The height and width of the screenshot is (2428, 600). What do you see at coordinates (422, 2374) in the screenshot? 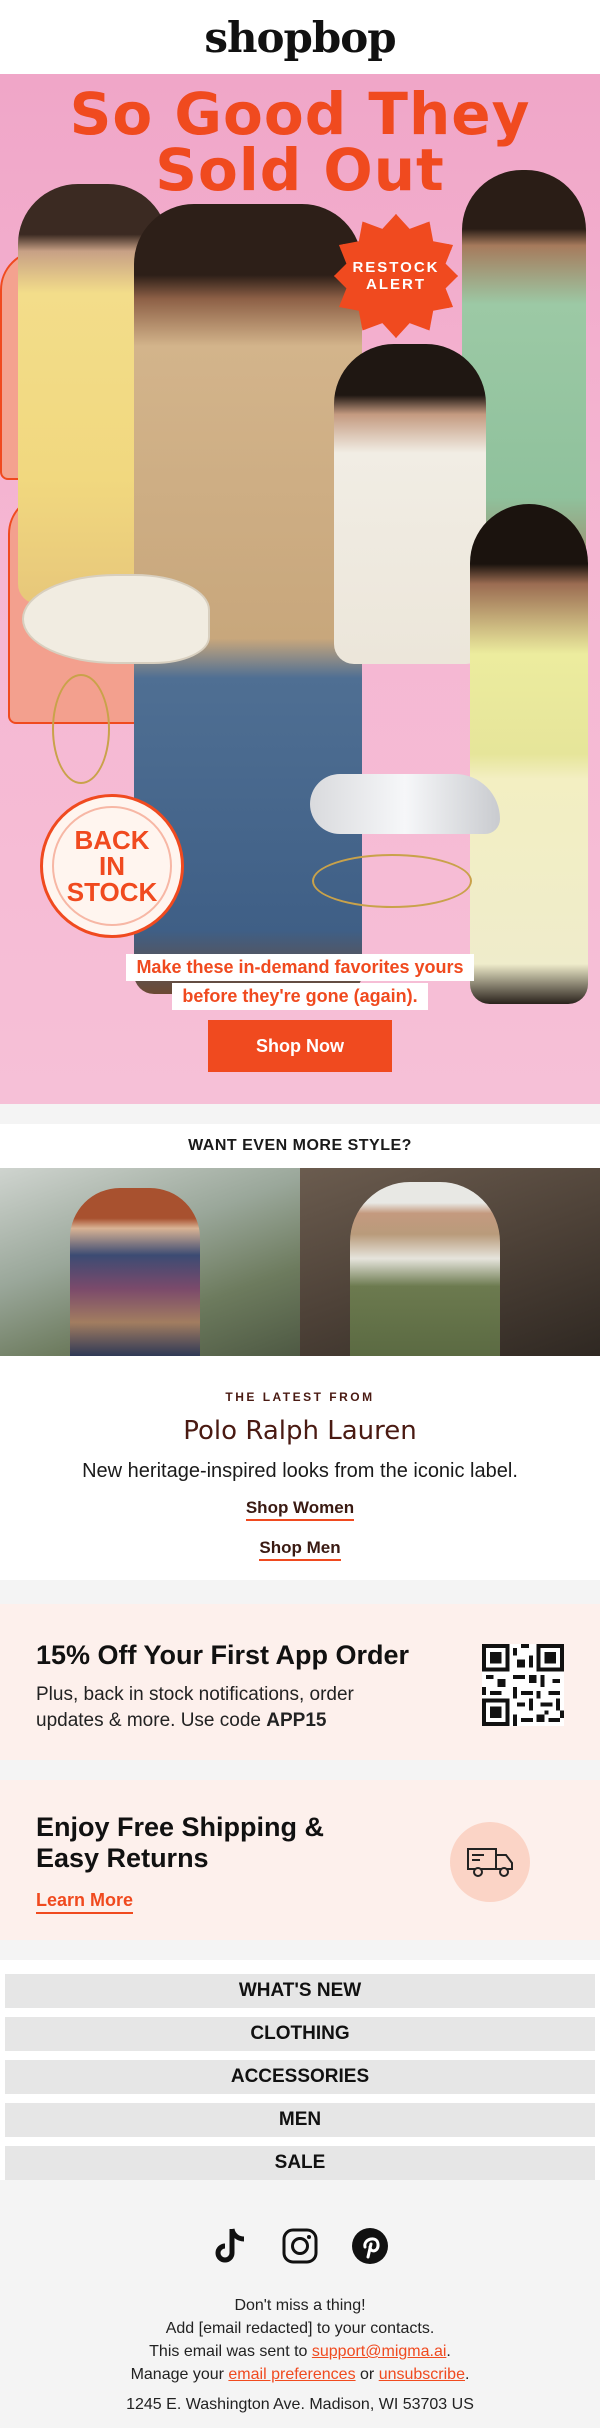
I see `unsubscribe-link: unsubscribe` at bounding box center [422, 2374].